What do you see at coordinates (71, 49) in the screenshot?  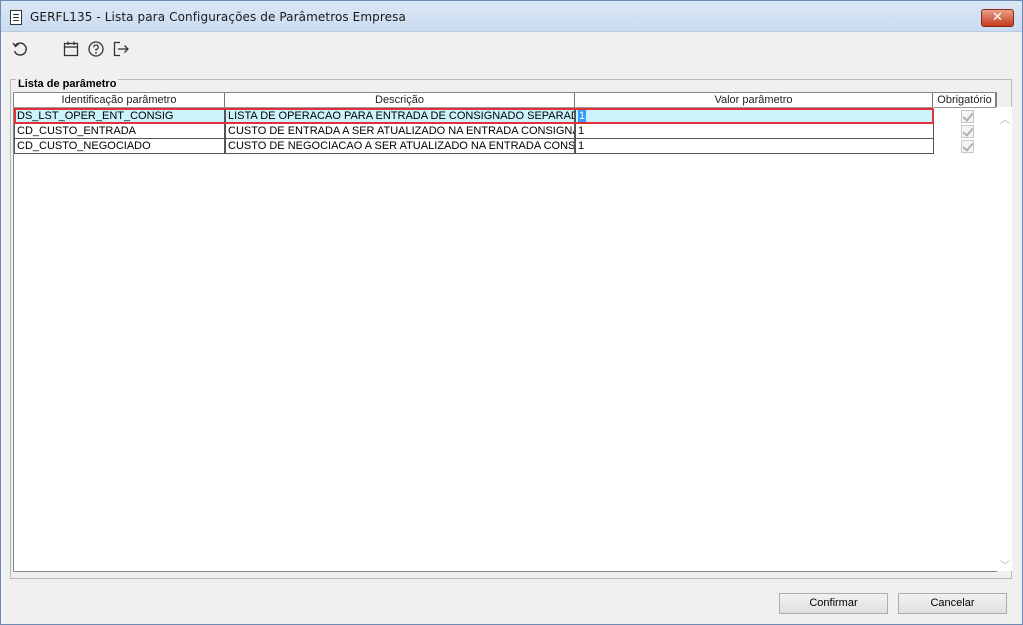 I see `calendar-icon` at bounding box center [71, 49].